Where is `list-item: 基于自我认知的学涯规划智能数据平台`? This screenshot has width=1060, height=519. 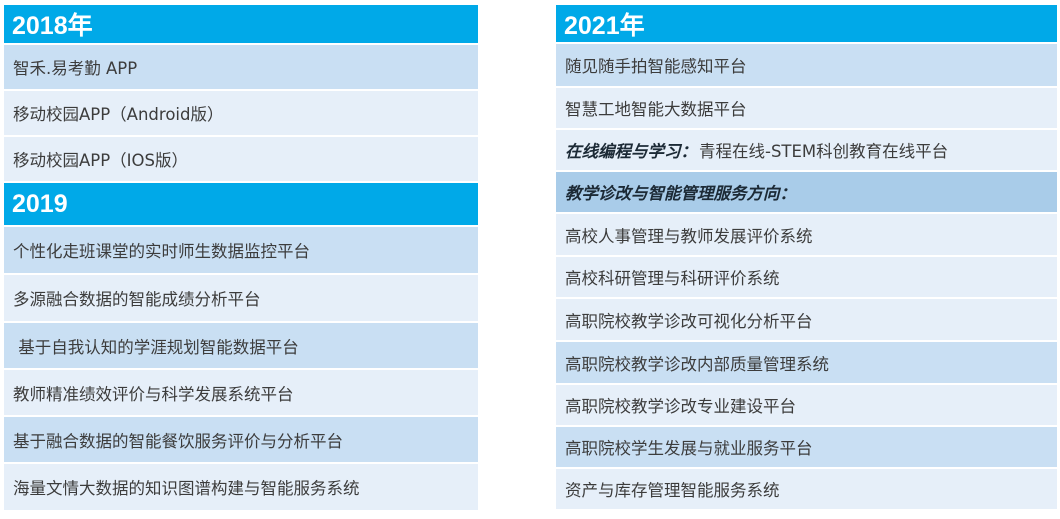
list-item: 基于自我认知的学涯规划智能数据平台 is located at coordinates (241, 344).